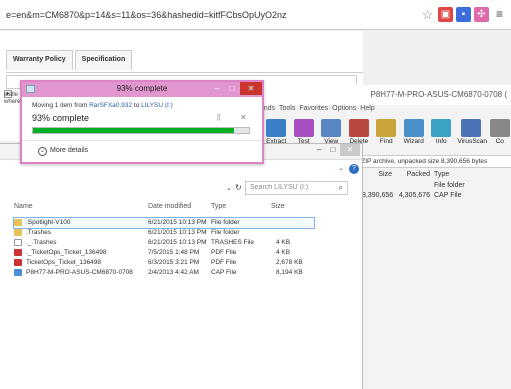  Describe the element at coordinates (39, 60) in the screenshot. I see `tab-warranty-policy: Warranty Policy` at that location.